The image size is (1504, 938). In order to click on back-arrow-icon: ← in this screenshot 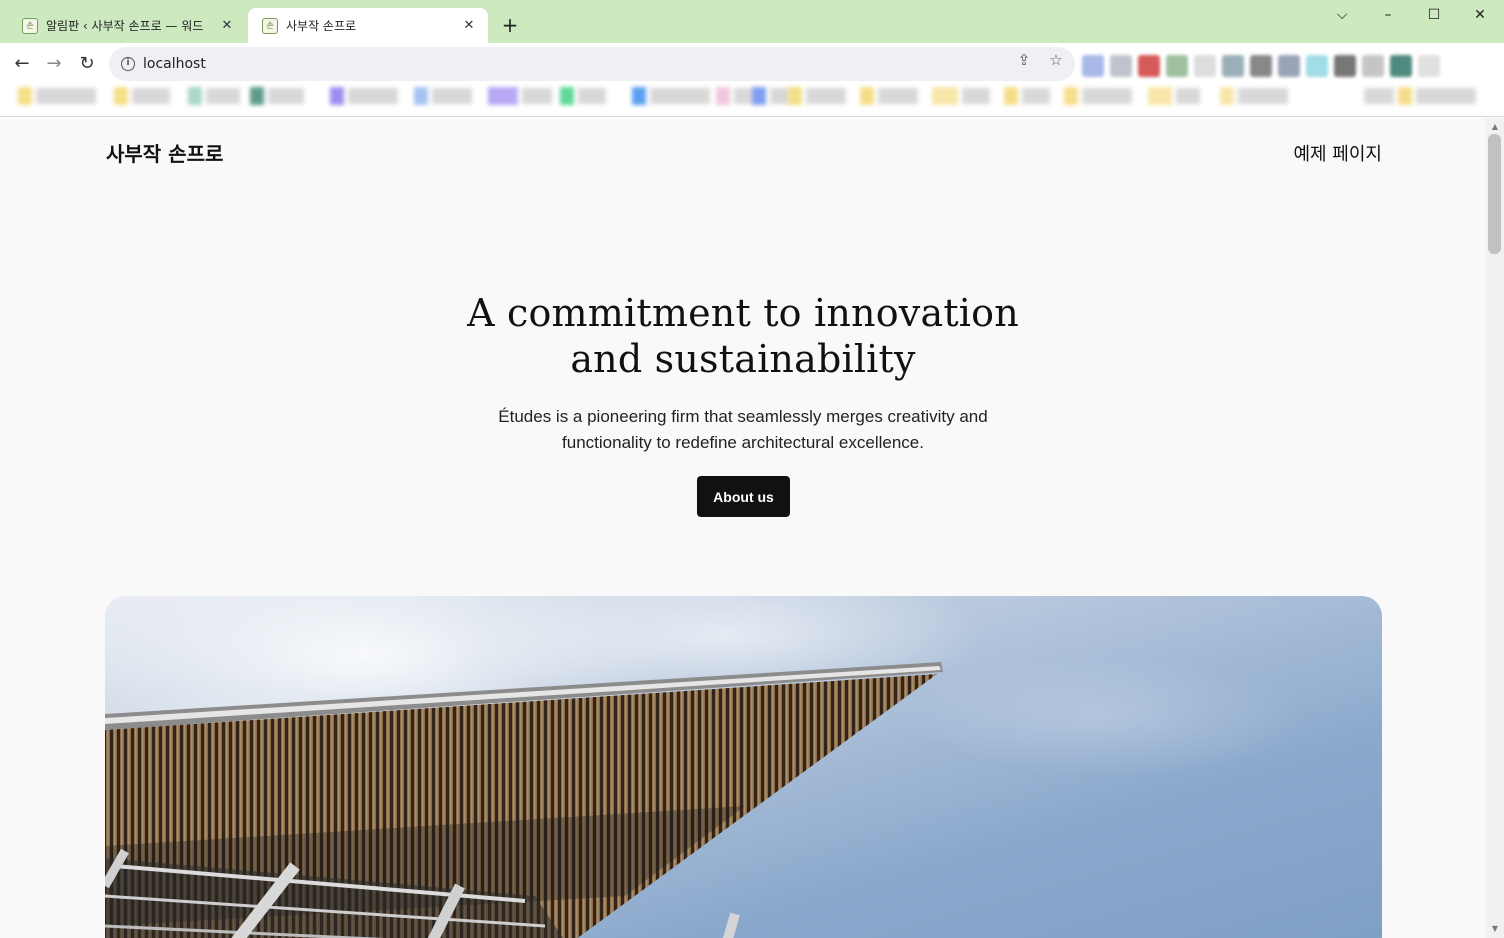, I will do `click(22, 64)`.